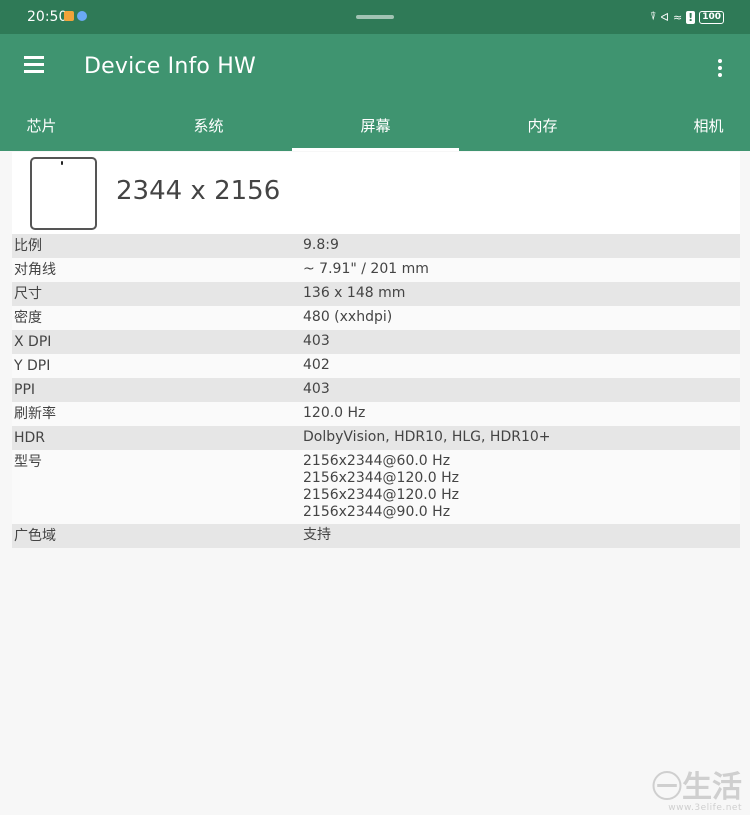 This screenshot has width=750, height=815. Describe the element at coordinates (697, 787) in the screenshot. I see `watermark-logo: ㊀生活` at that location.